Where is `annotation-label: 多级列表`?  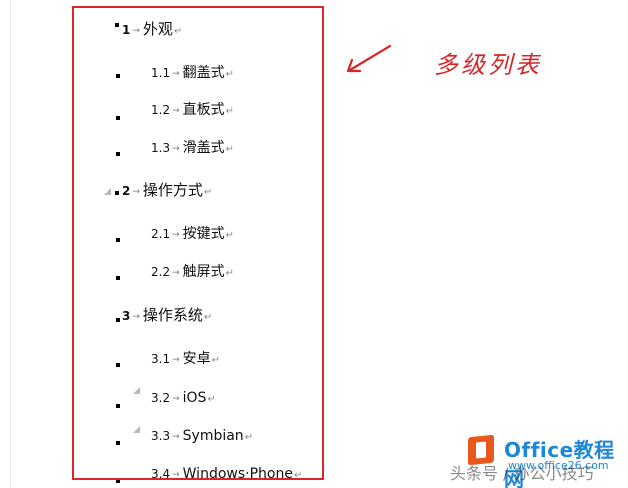 annotation-label: 多级列表 is located at coordinates (488, 65).